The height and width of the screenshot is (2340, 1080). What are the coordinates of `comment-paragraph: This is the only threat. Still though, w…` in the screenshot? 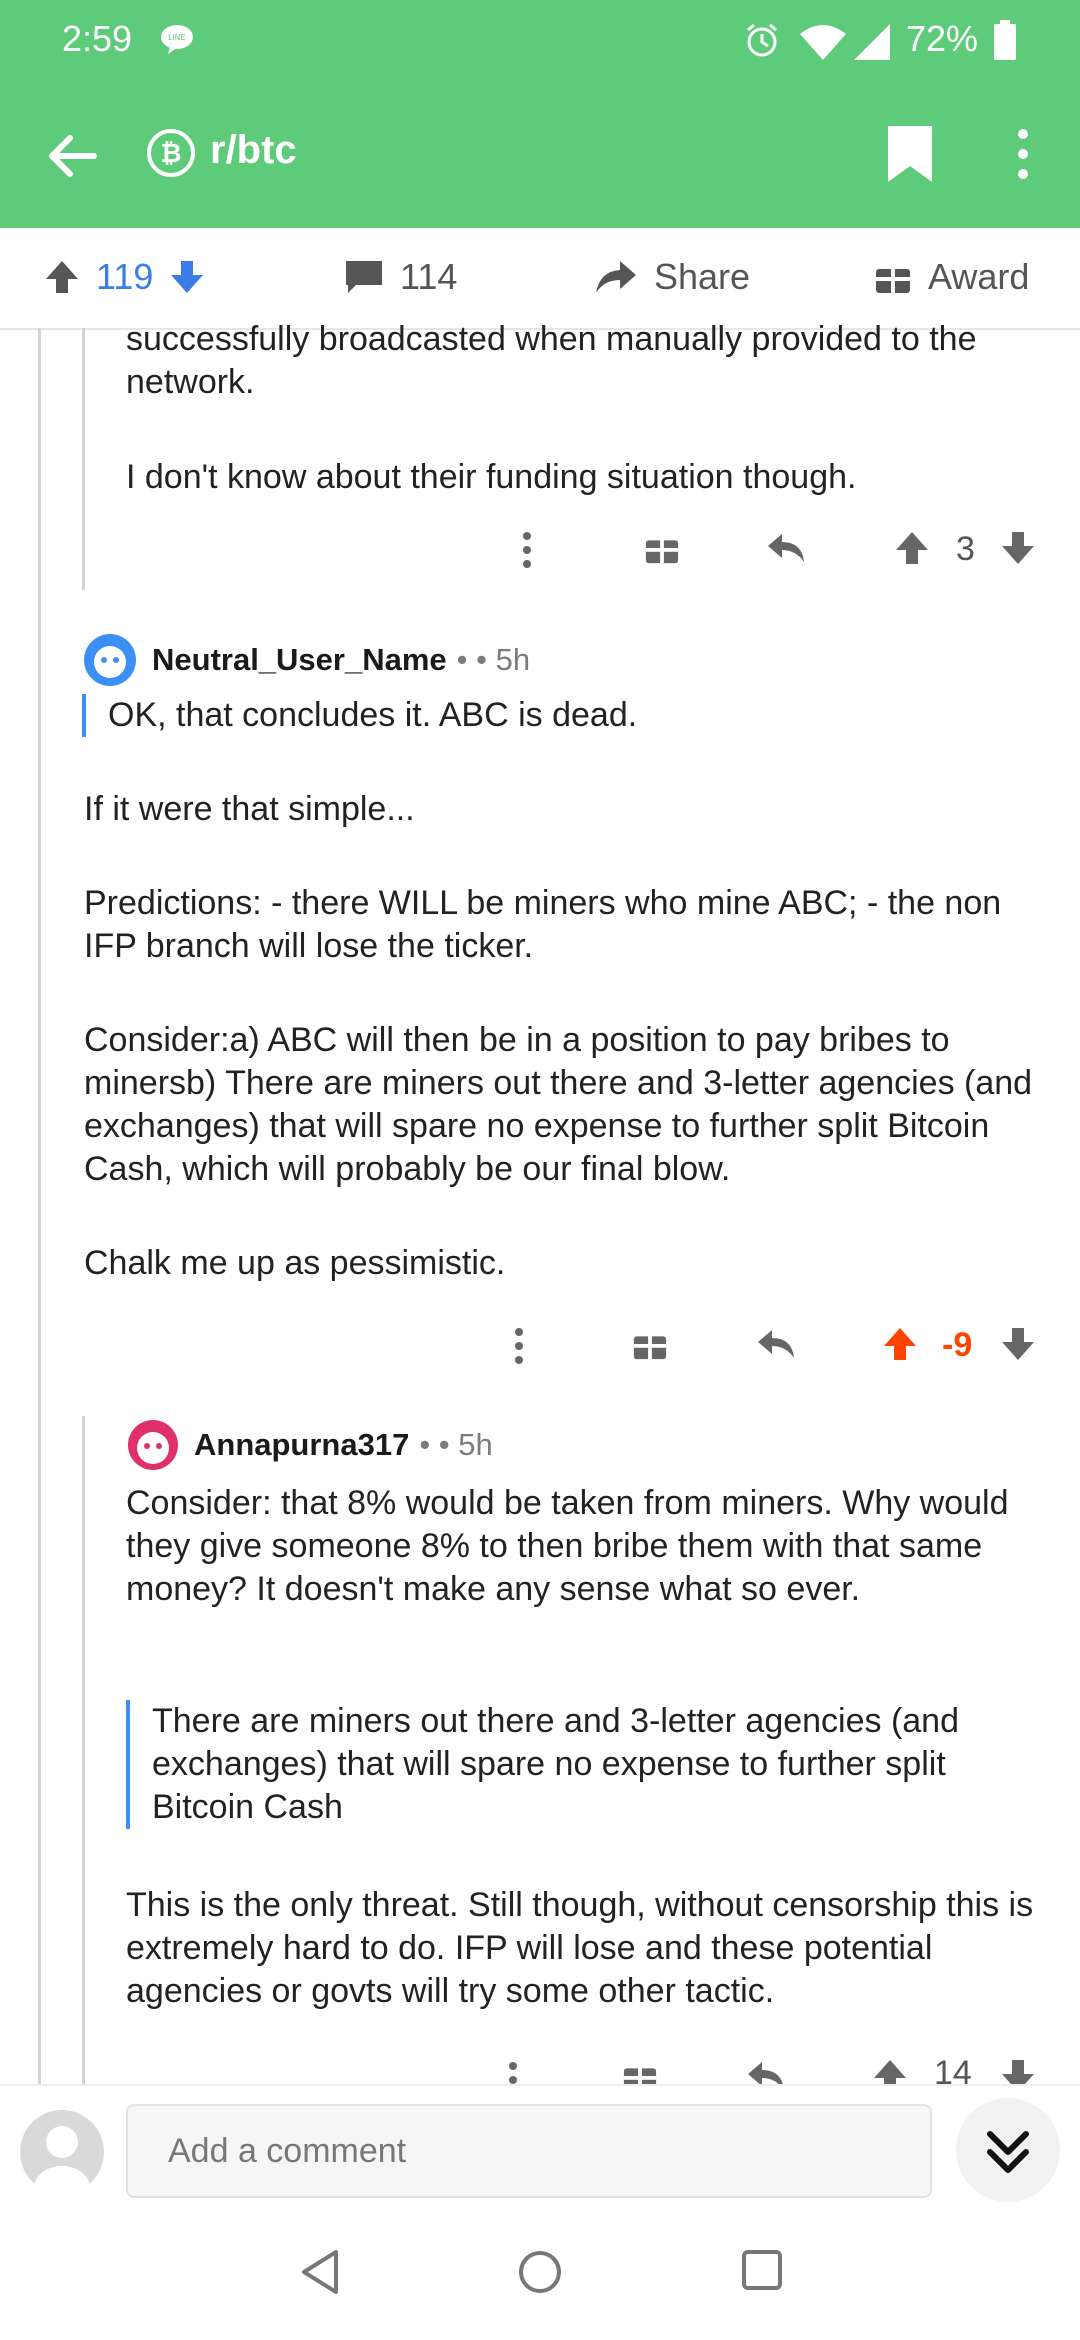 It's located at (580, 1948).